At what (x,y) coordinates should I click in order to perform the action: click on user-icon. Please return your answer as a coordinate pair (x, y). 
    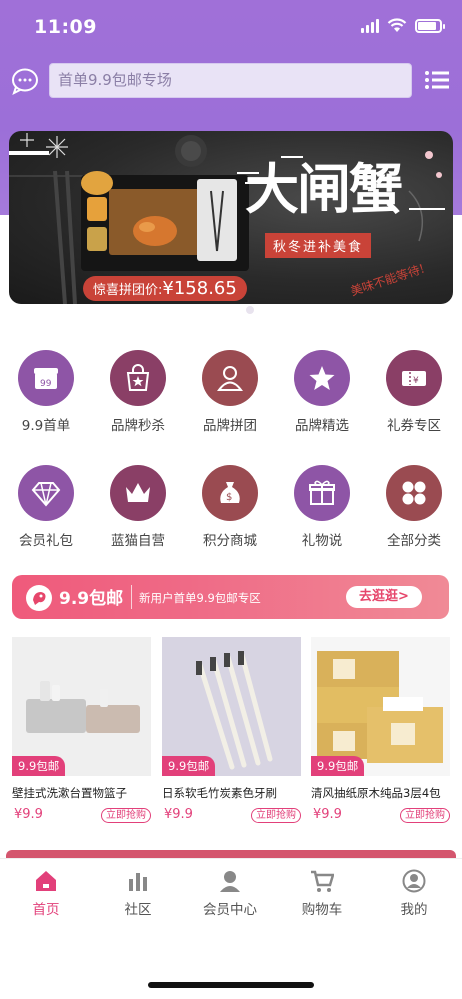
    Looking at the image, I should click on (230, 881).